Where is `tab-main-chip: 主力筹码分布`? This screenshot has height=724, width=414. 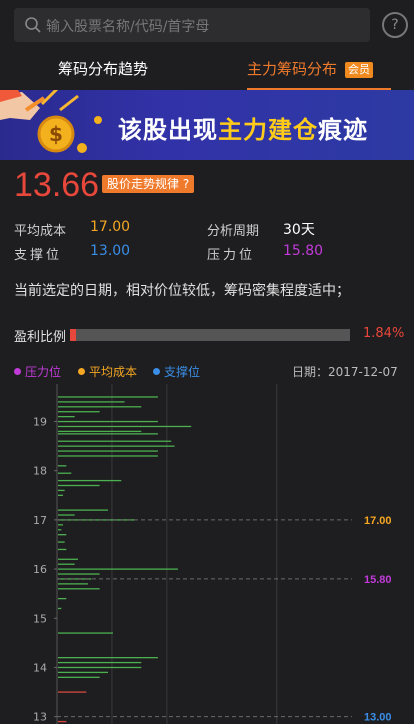
tab-main-chip: 主力筹码分布 is located at coordinates (319, 70).